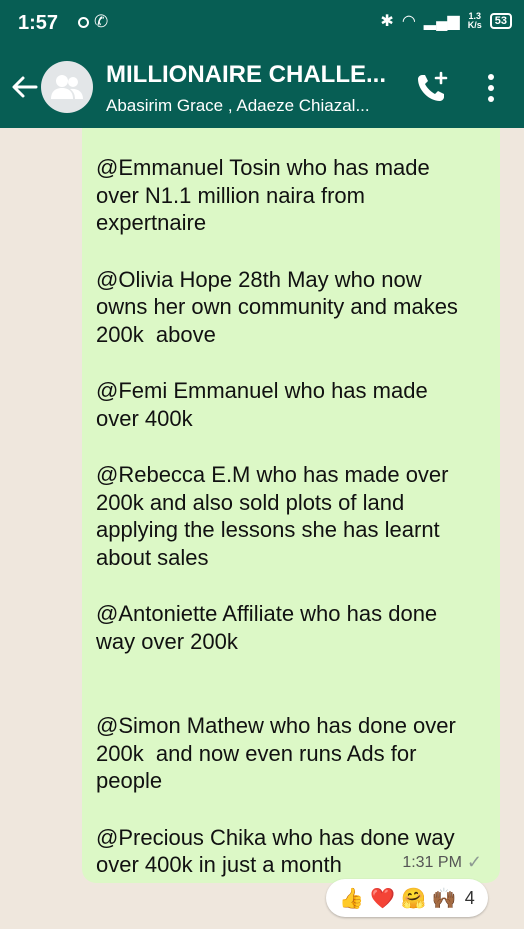 The image size is (524, 929). Describe the element at coordinates (474, 862) in the screenshot. I see `sent-check-icon: ✓` at that location.